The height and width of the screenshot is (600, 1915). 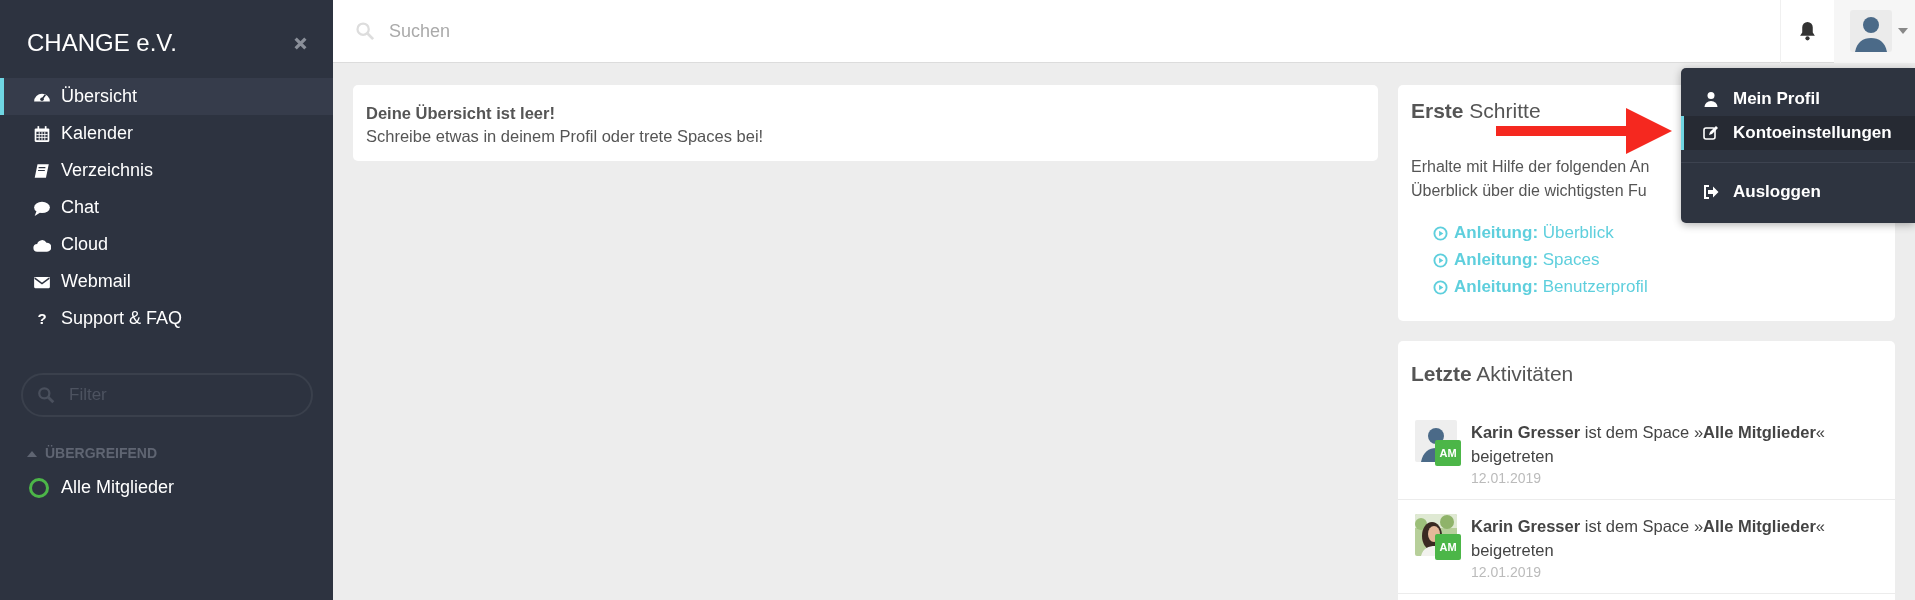 I want to click on person-icon, so click(x=1711, y=99).